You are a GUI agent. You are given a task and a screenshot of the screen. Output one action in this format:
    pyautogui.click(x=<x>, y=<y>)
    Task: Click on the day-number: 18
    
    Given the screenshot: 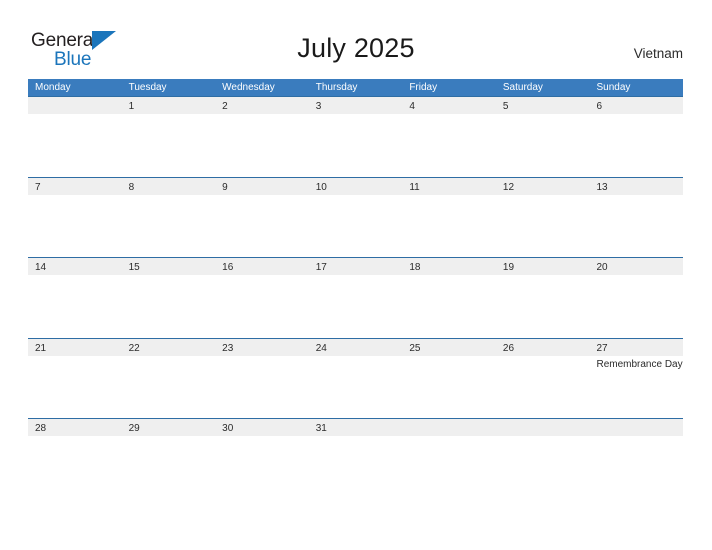 What is the action you would take?
    pyautogui.click(x=415, y=267)
    